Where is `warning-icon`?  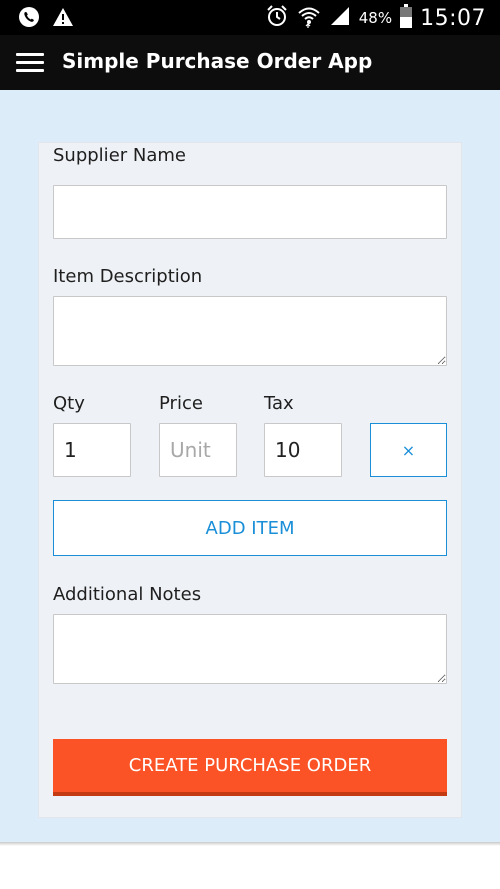 warning-icon is located at coordinates (63, 19).